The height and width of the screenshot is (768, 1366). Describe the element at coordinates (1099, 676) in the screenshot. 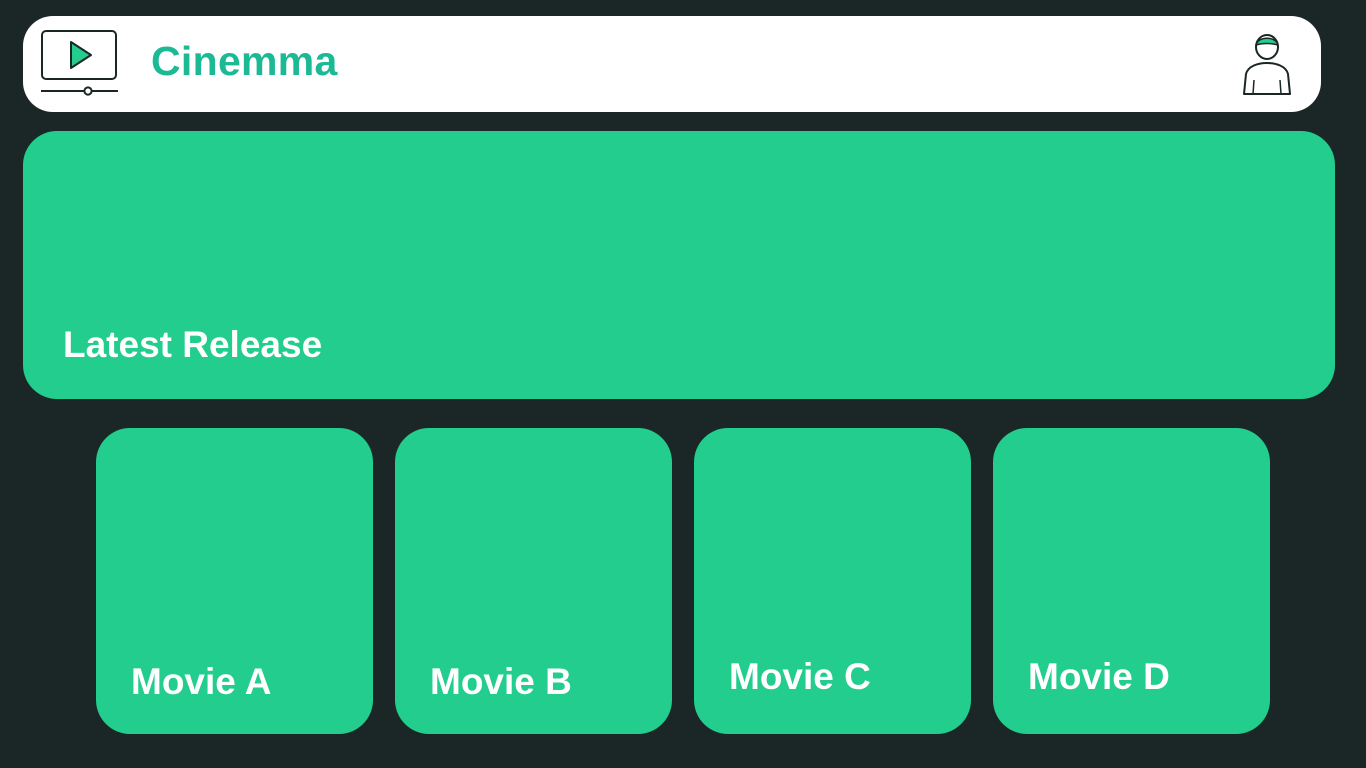

I see `movie-title: Movie D` at that location.